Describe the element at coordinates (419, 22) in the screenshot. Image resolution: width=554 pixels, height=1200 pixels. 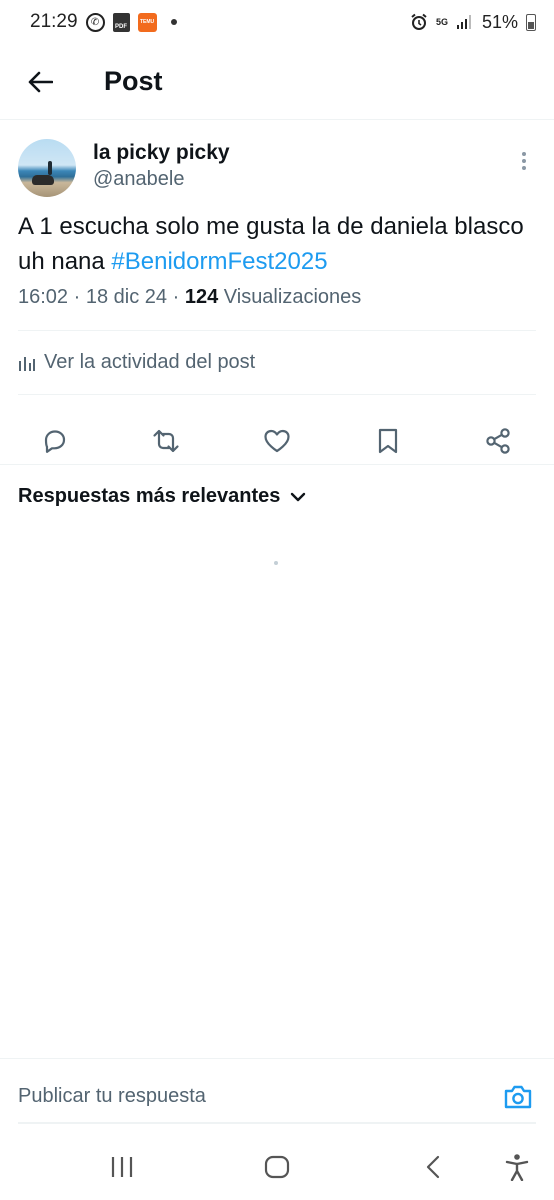
I see `alarm-icon` at that location.